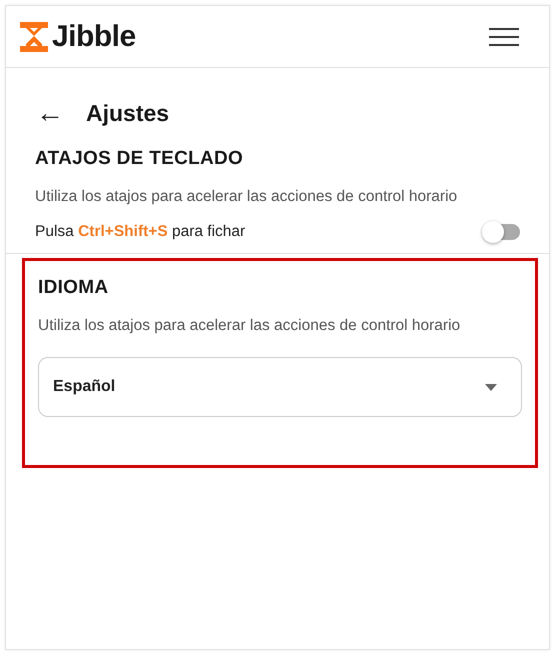 The image size is (557, 657). What do you see at coordinates (491, 387) in the screenshot?
I see `caret-icon` at bounding box center [491, 387].